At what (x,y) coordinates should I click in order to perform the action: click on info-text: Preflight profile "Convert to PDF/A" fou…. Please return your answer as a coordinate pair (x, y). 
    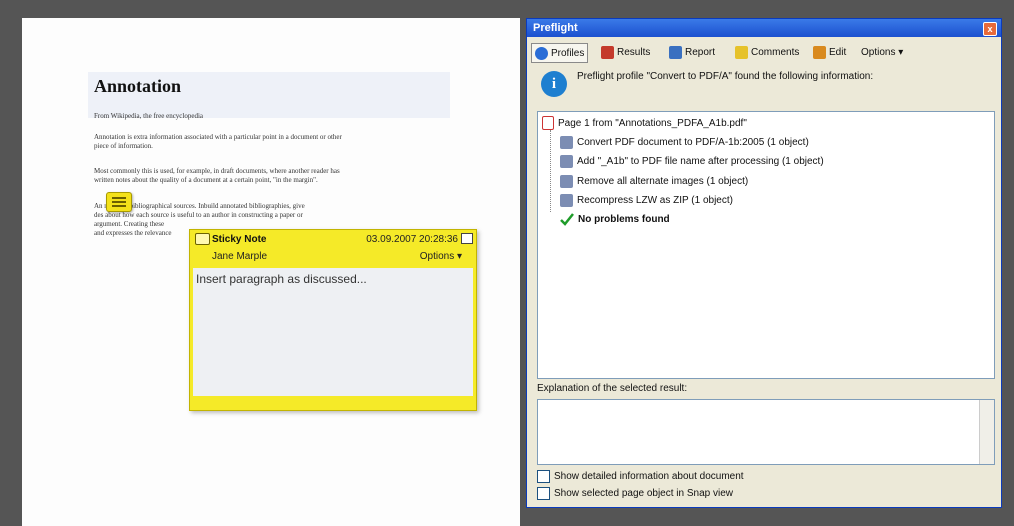
    Looking at the image, I should click on (725, 76).